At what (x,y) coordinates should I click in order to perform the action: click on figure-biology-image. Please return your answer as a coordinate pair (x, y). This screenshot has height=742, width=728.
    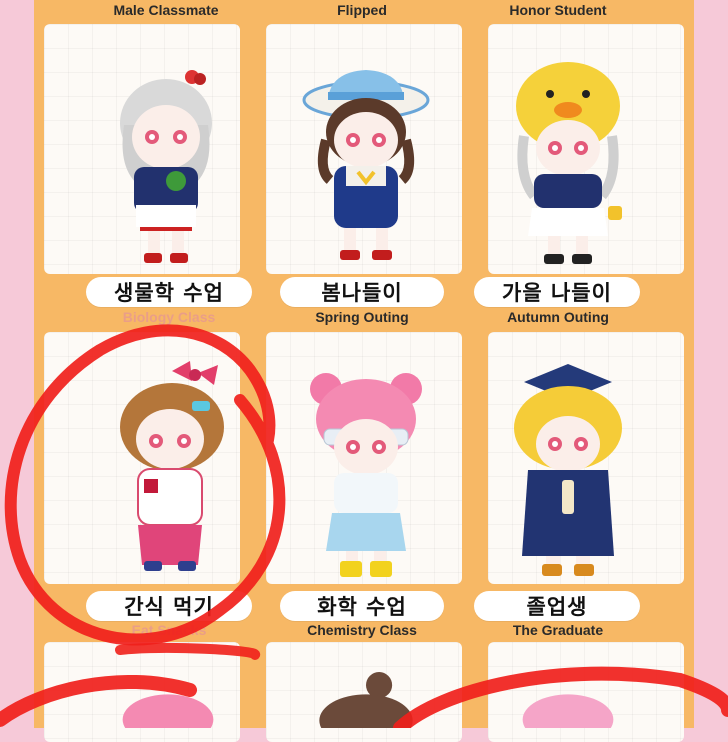
    Looking at the image, I should click on (166, 166).